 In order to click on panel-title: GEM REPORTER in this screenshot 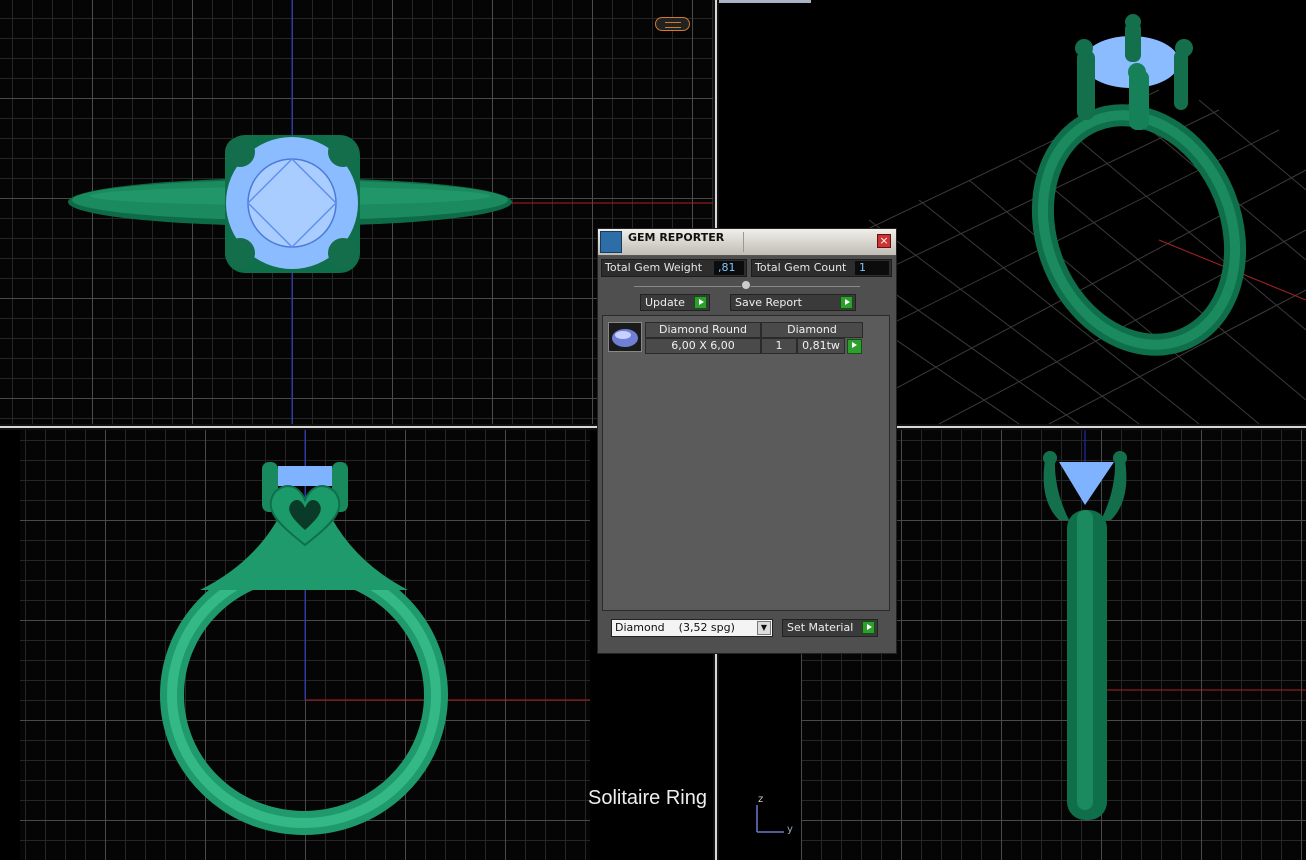, I will do `click(676, 237)`.